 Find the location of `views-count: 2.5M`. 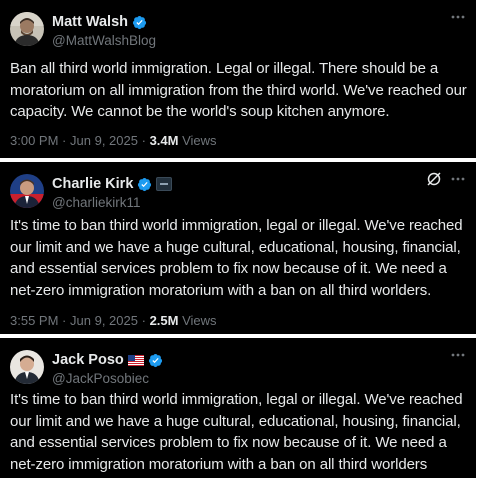

views-count: 2.5M is located at coordinates (164, 320).